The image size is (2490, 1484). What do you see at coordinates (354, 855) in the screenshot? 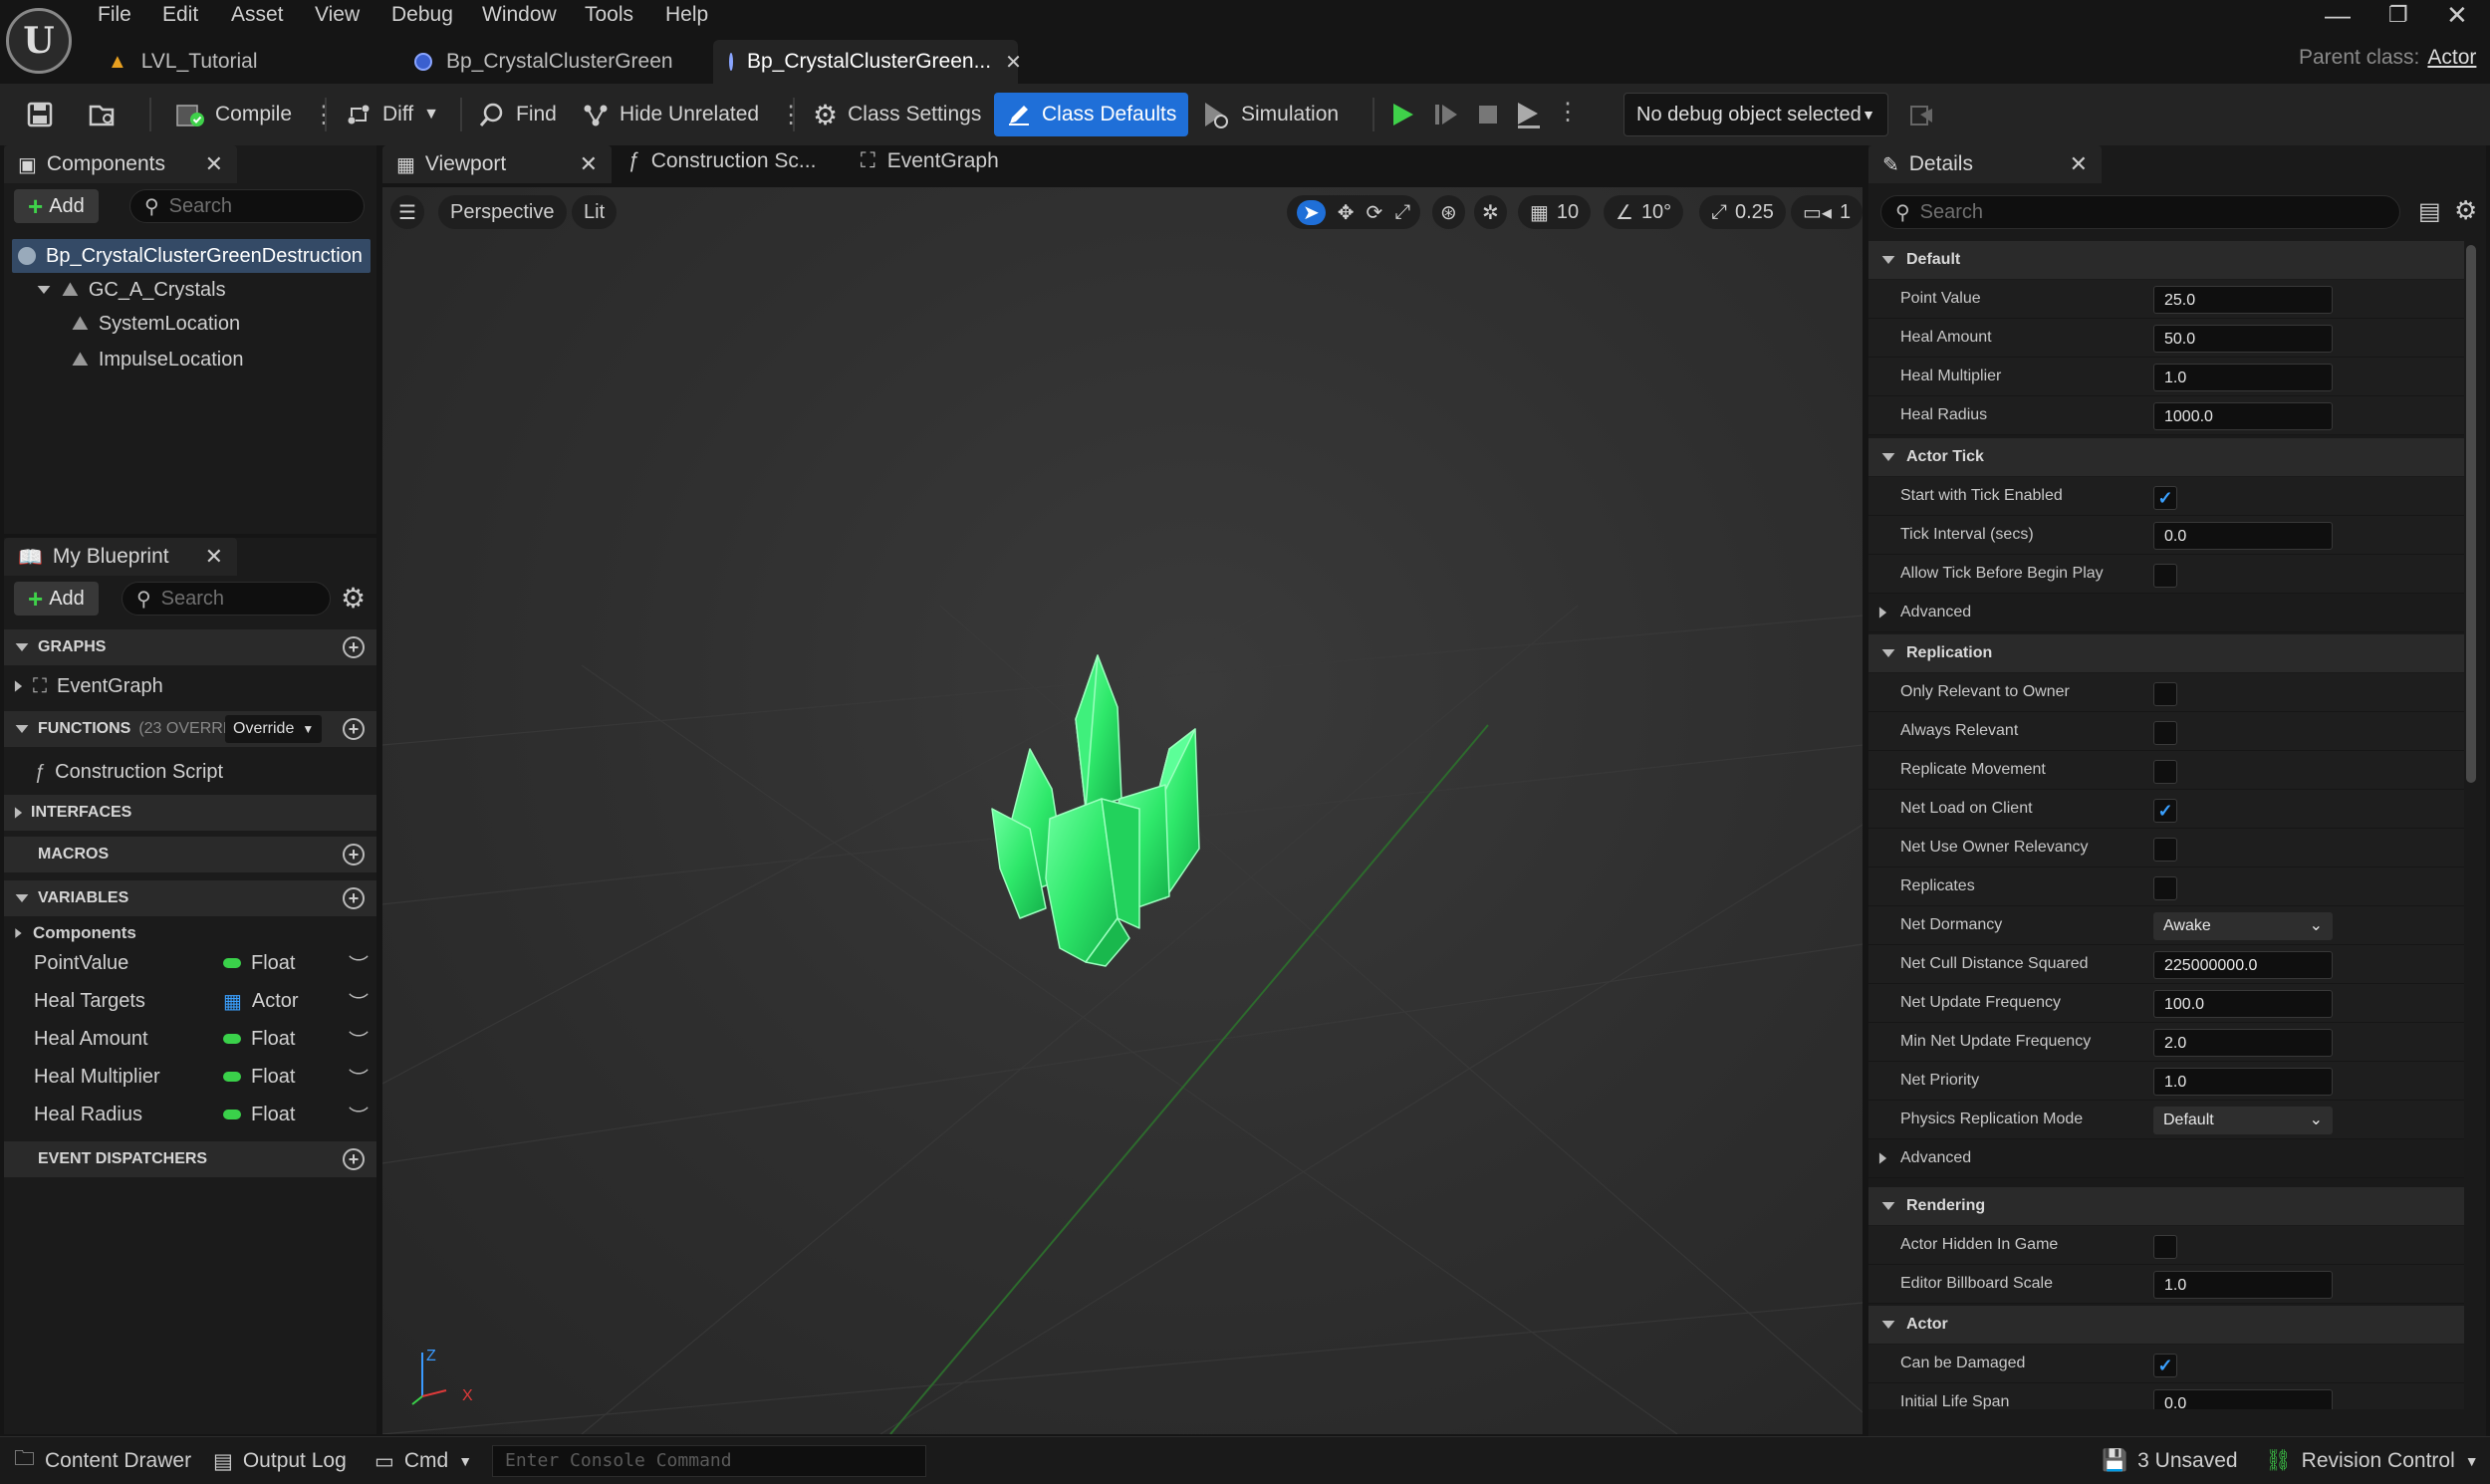
I see `add-macro-icon: +` at bounding box center [354, 855].